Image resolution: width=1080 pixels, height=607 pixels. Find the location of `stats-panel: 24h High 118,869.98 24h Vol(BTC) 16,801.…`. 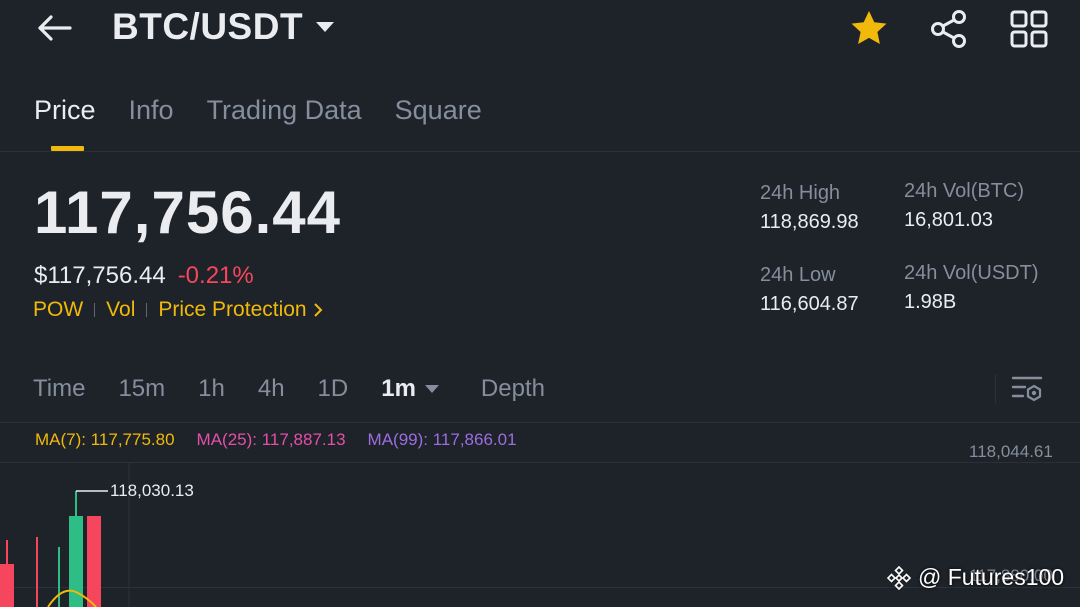

stats-panel: 24h High 118,869.98 24h Vol(BTC) 16,801.… is located at coordinates (910, 255).